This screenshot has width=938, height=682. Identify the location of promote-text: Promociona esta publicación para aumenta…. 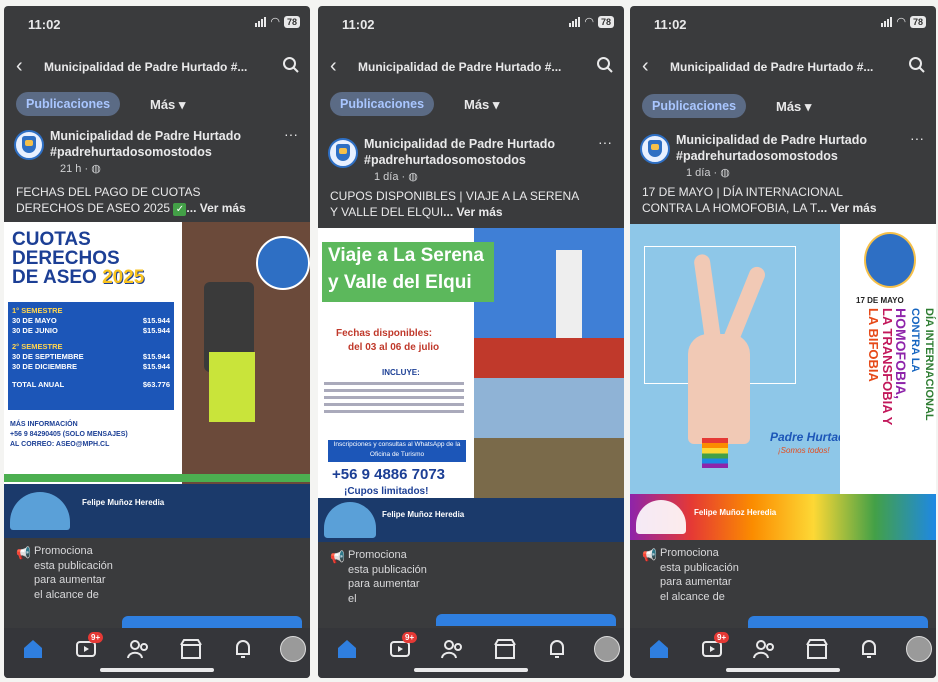
(73, 573).